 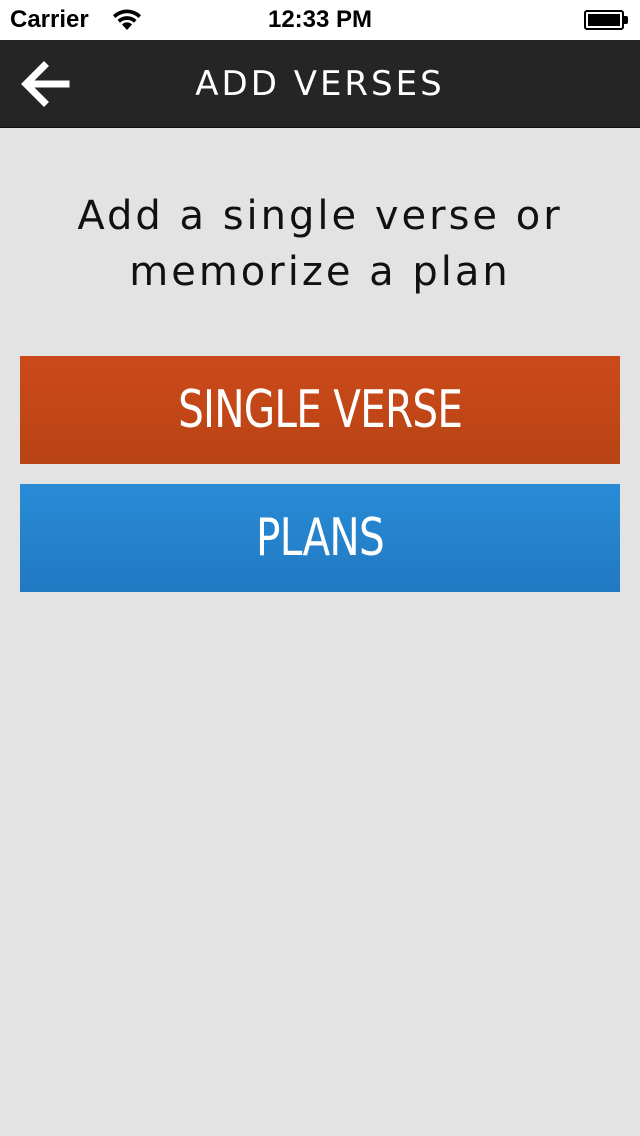 I want to click on single-verse-button-label: SINGLE VERSE, so click(x=320, y=410).